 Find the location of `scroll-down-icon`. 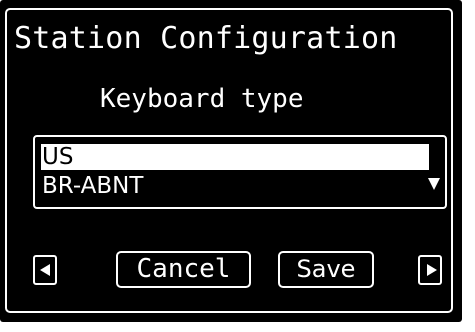

scroll-down-icon is located at coordinates (434, 184).